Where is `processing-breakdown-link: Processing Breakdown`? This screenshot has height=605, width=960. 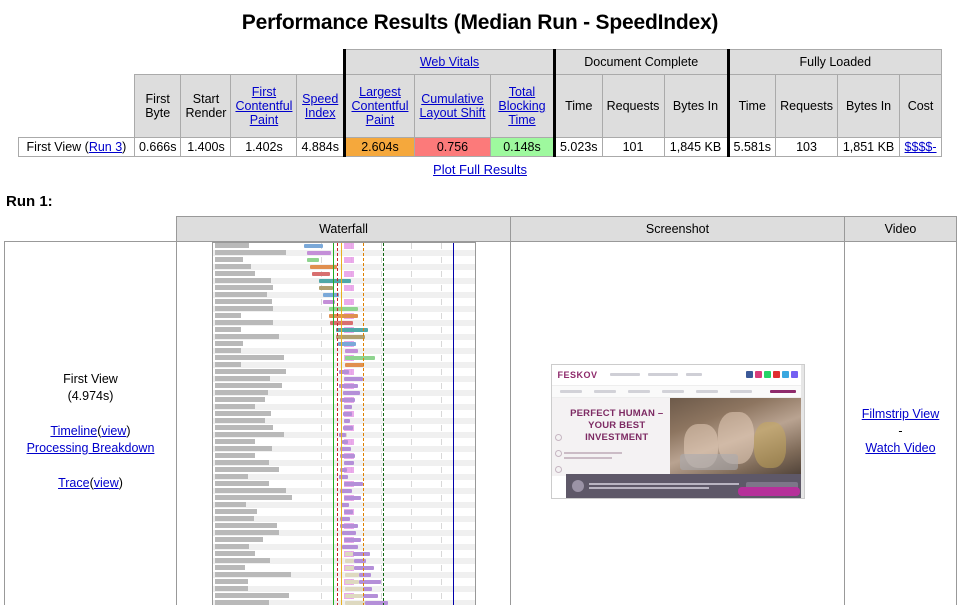 processing-breakdown-link: Processing Breakdown is located at coordinates (91, 448).